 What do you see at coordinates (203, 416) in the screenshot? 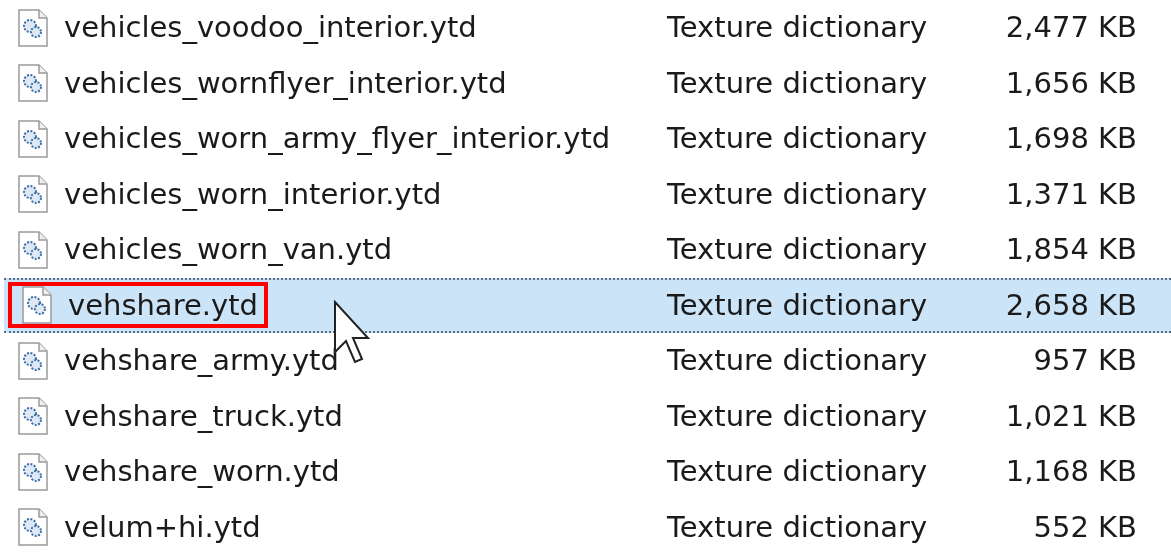
I see `file-name: vehshare_truck.ytd` at bounding box center [203, 416].